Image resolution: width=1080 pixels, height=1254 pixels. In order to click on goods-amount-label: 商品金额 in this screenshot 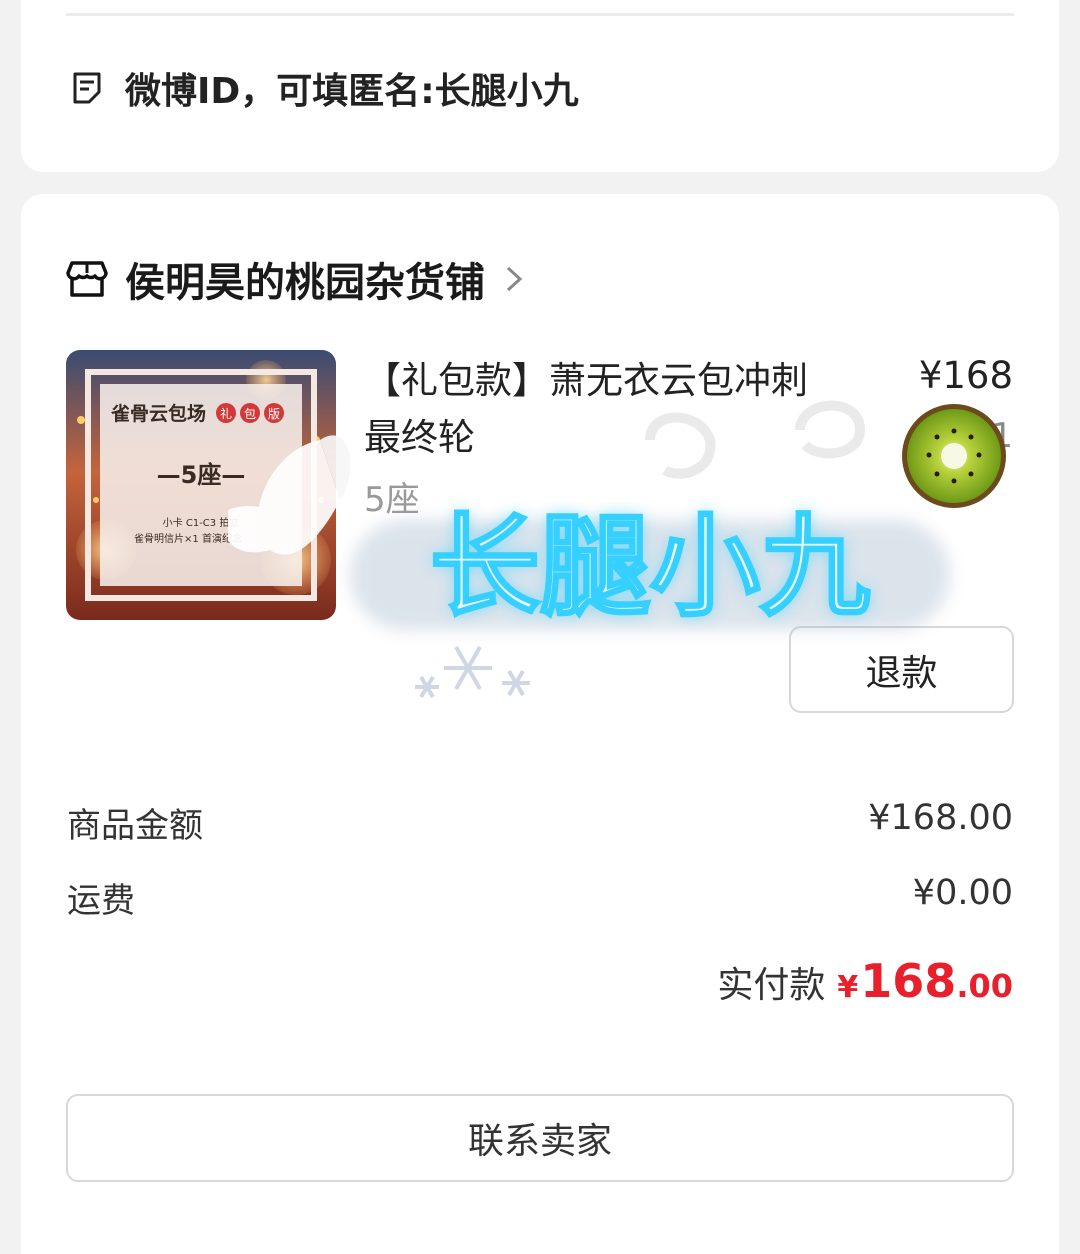, I will do `click(135, 826)`.